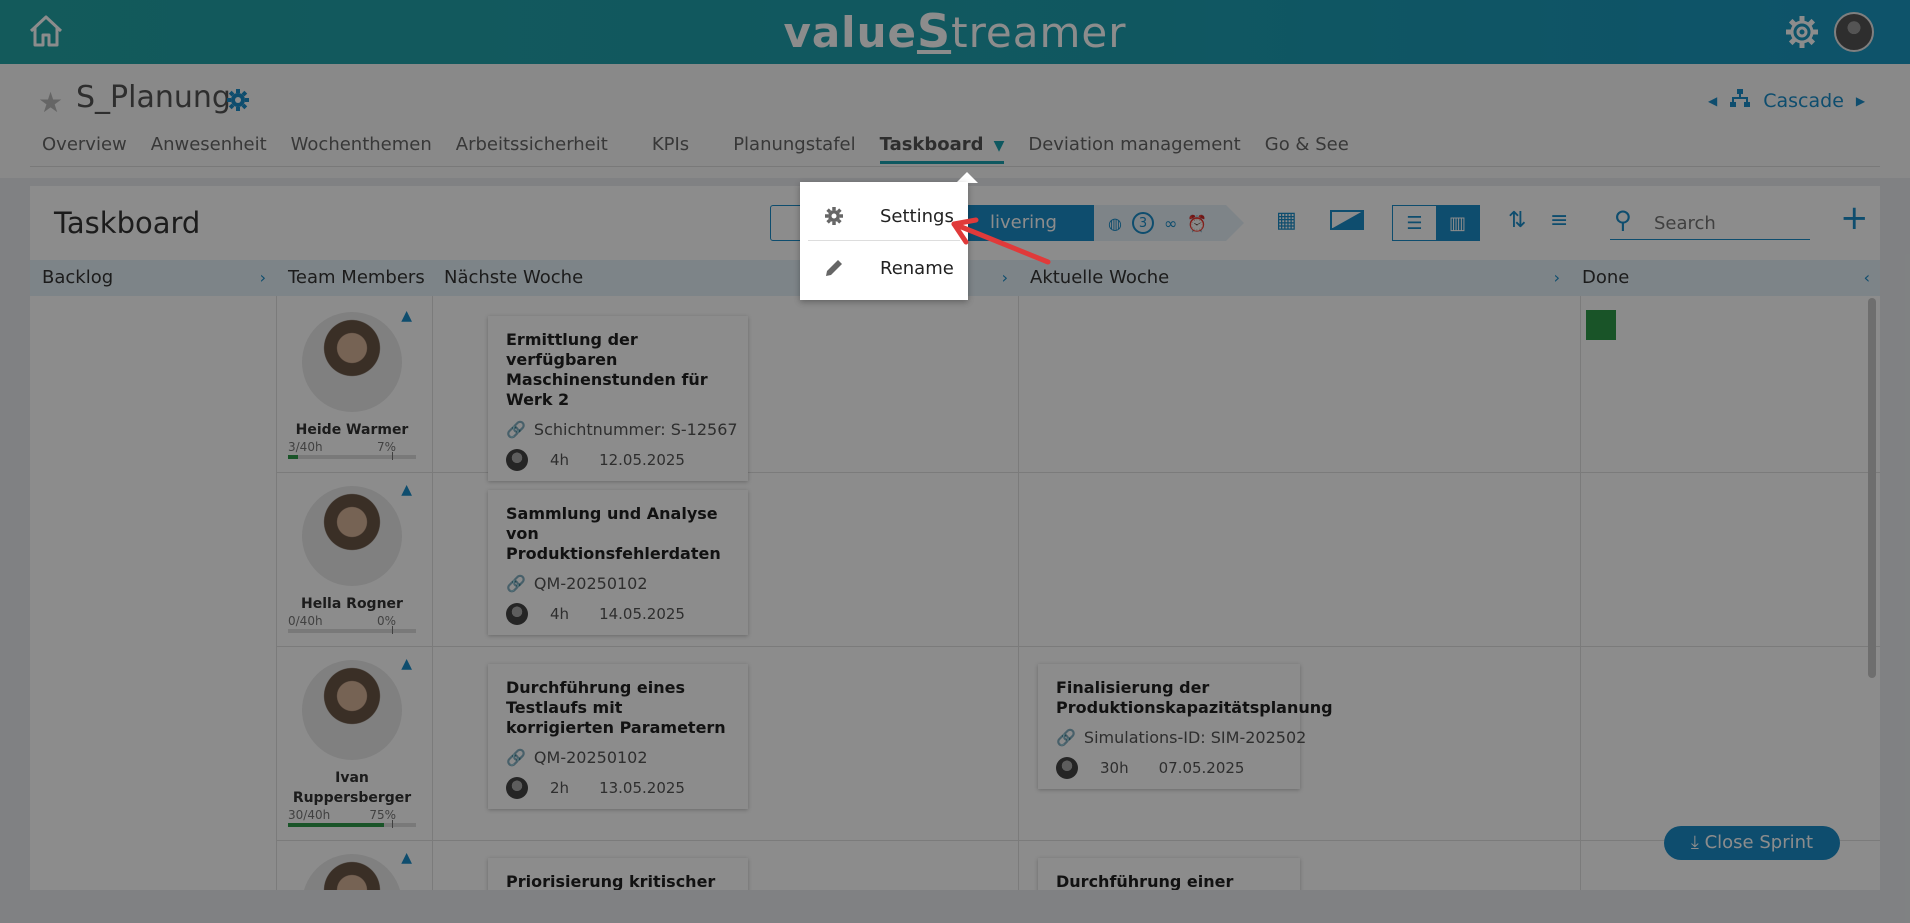 The width and height of the screenshot is (1910, 923). I want to click on annotation-arrow, so click(1001, 241).